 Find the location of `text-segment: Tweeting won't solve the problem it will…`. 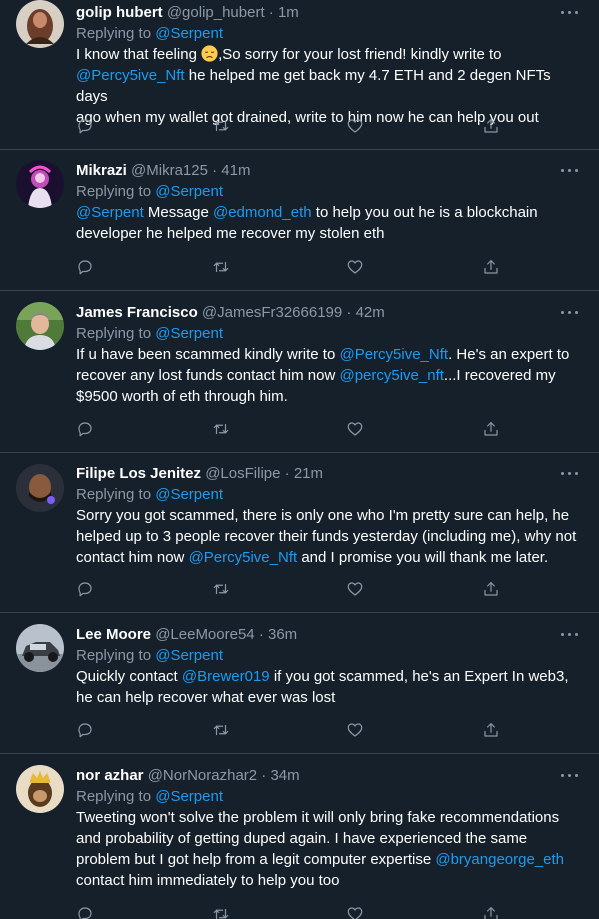

text-segment: Tweeting won't solve the problem it will… is located at coordinates (318, 817).